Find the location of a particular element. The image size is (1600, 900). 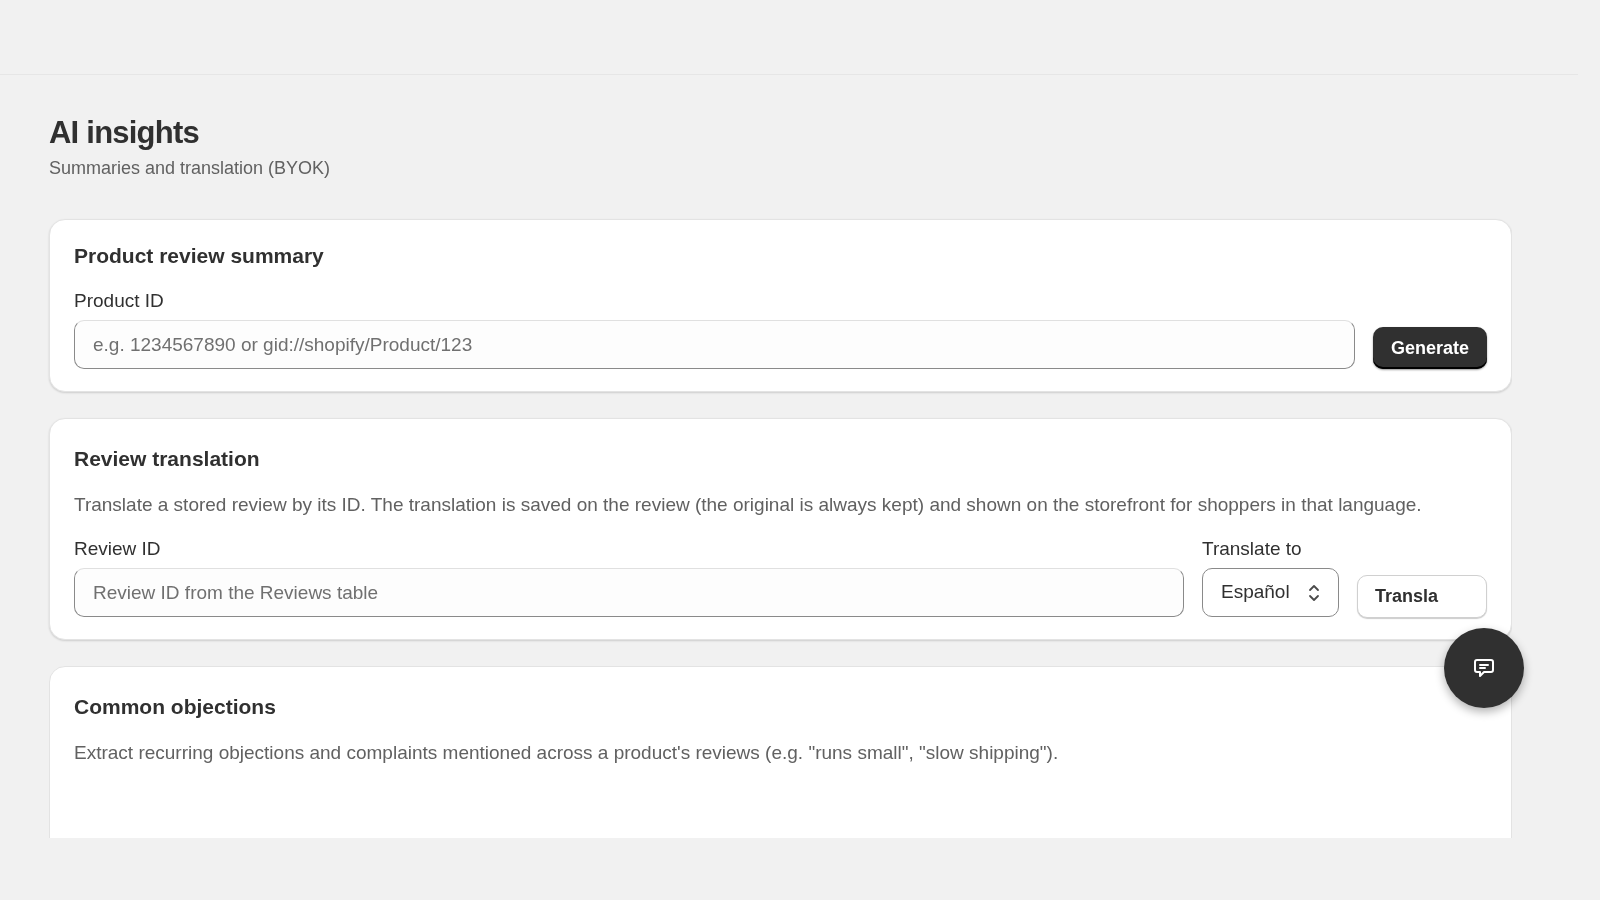

card-description: Extract recurring objections and complaints mentioned across a product's reviews (e.g. "runs small", "slow shipping"). is located at coordinates (567, 753).